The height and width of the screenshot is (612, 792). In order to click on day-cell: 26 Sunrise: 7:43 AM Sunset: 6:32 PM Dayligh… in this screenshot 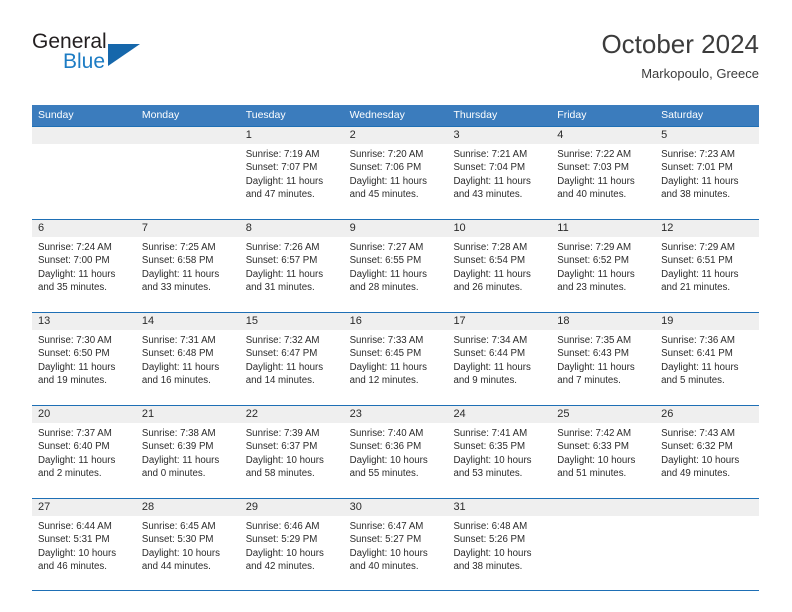, I will do `click(707, 452)`.